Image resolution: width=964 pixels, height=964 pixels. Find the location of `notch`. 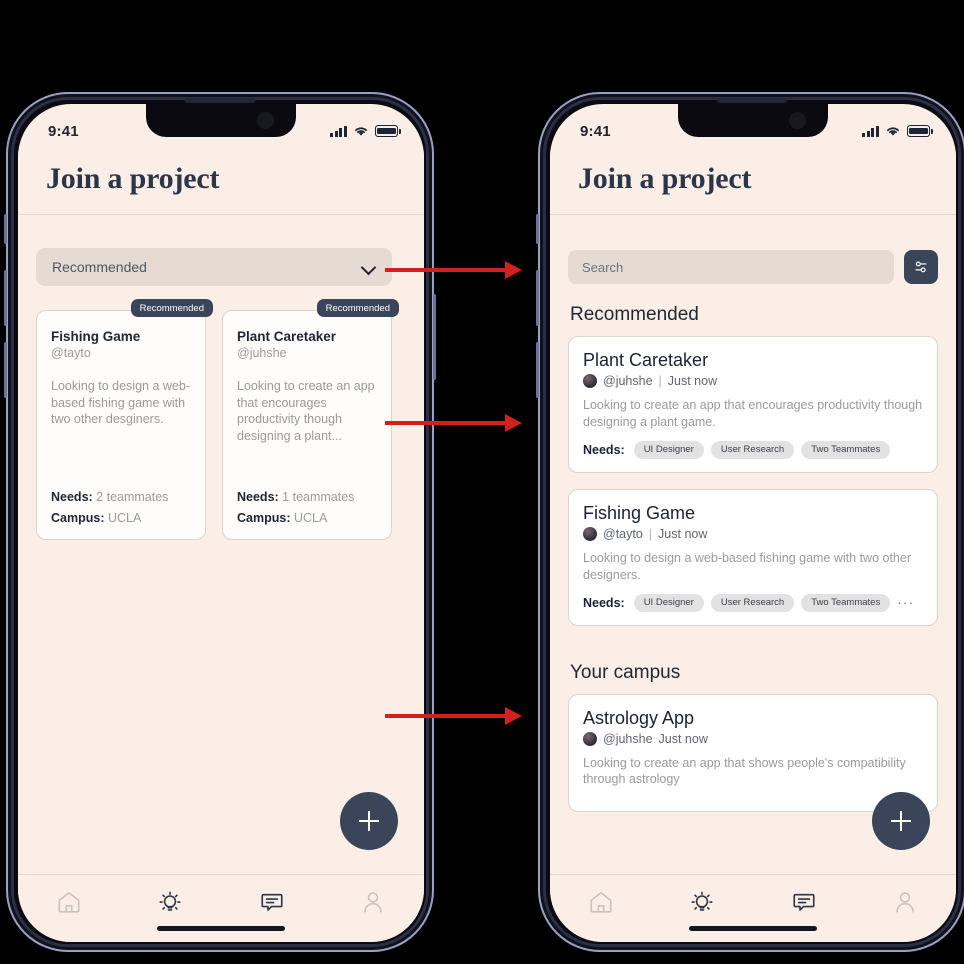

notch is located at coordinates (221, 120).